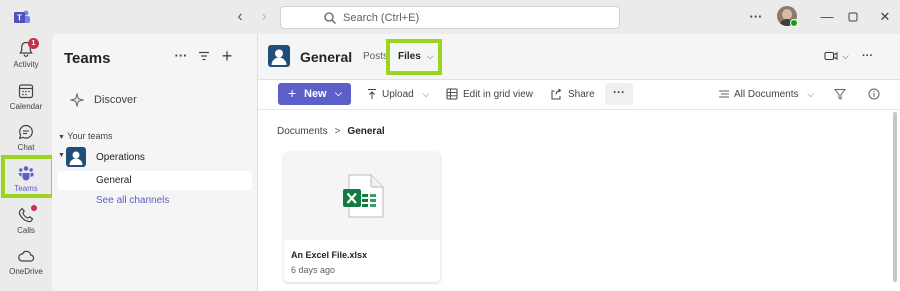 This screenshot has height=291, width=900. Describe the element at coordinates (724, 94) in the screenshot. I see `view-list-icon` at that location.